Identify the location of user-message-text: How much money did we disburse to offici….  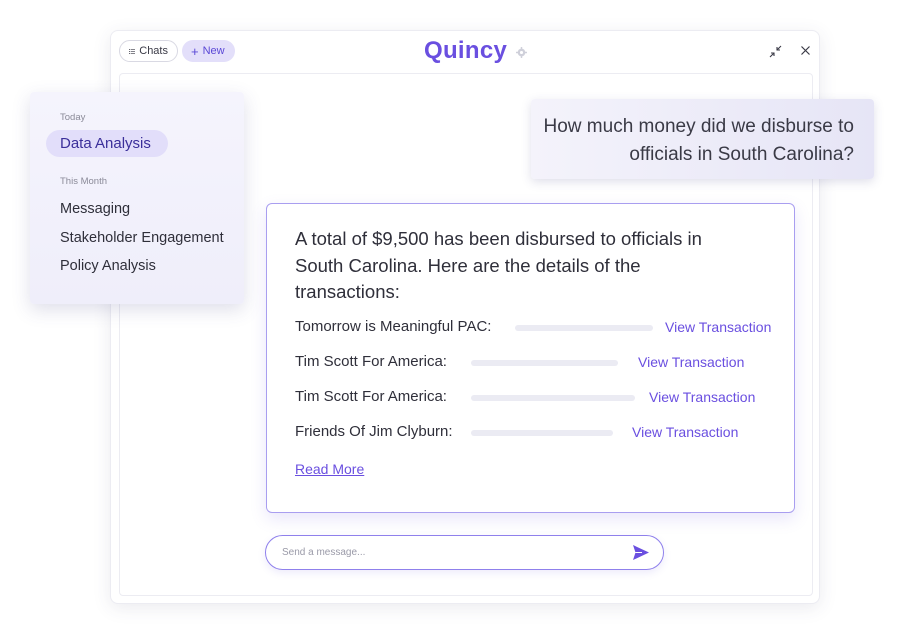
(698, 140).